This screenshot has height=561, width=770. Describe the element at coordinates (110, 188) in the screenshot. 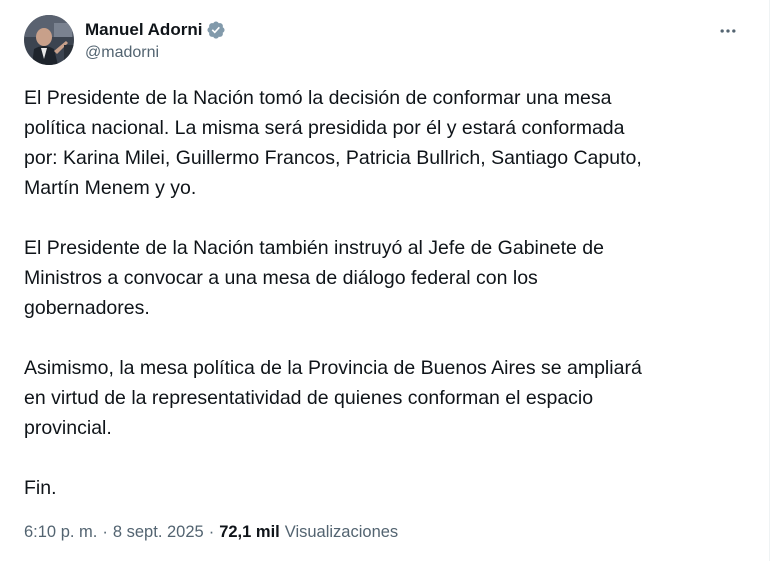

I see `tweet-line: Martín Menem y yo.` at that location.